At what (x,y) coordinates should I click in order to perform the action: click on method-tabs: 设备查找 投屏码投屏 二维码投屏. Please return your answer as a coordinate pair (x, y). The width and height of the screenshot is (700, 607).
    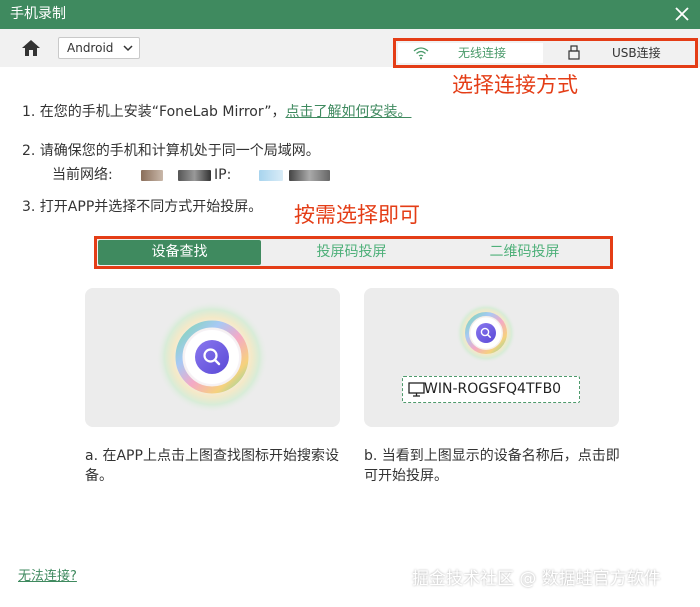
    Looking at the image, I should click on (353, 252).